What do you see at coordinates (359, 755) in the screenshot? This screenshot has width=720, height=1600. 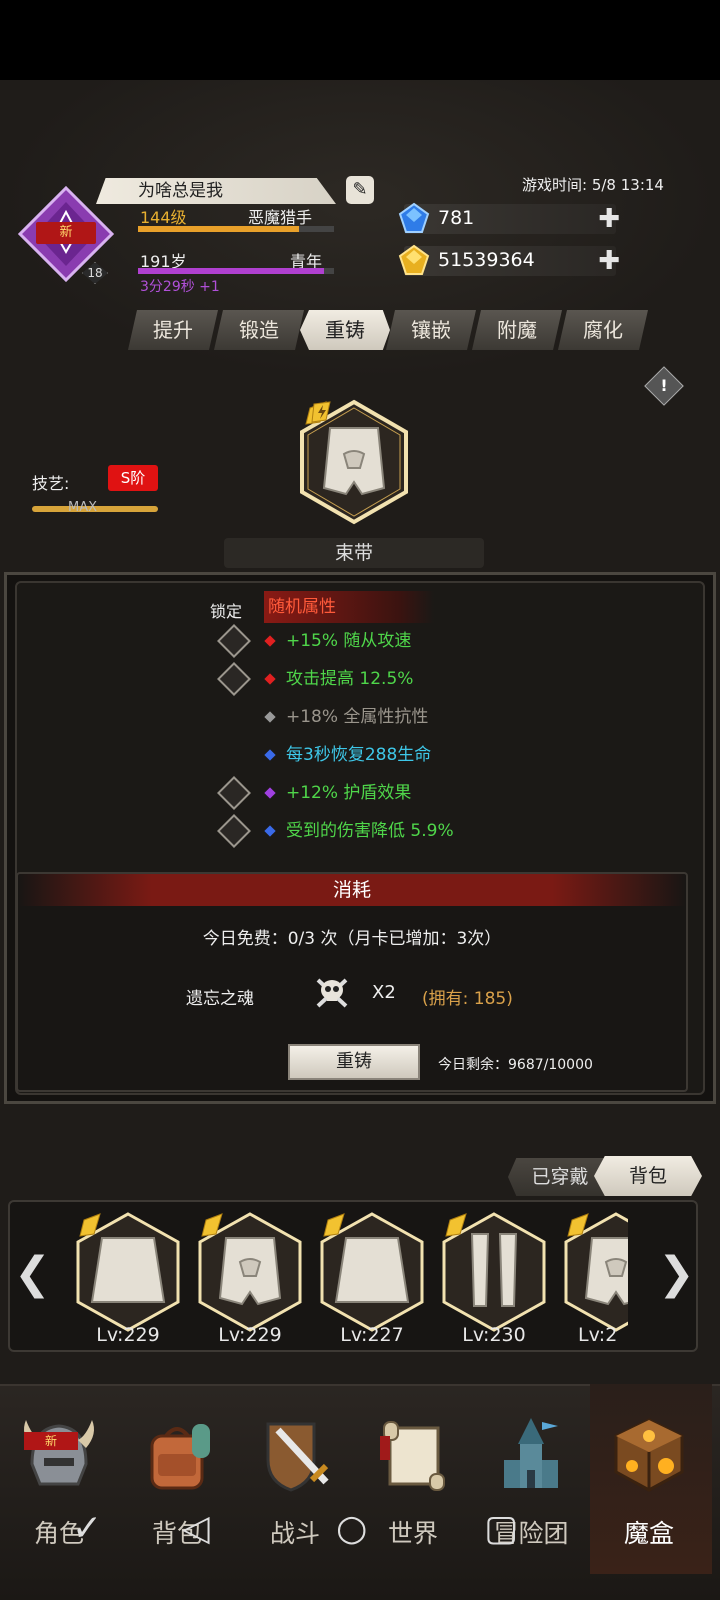 I see `attribute-text: 每3秒恢复288生命` at bounding box center [359, 755].